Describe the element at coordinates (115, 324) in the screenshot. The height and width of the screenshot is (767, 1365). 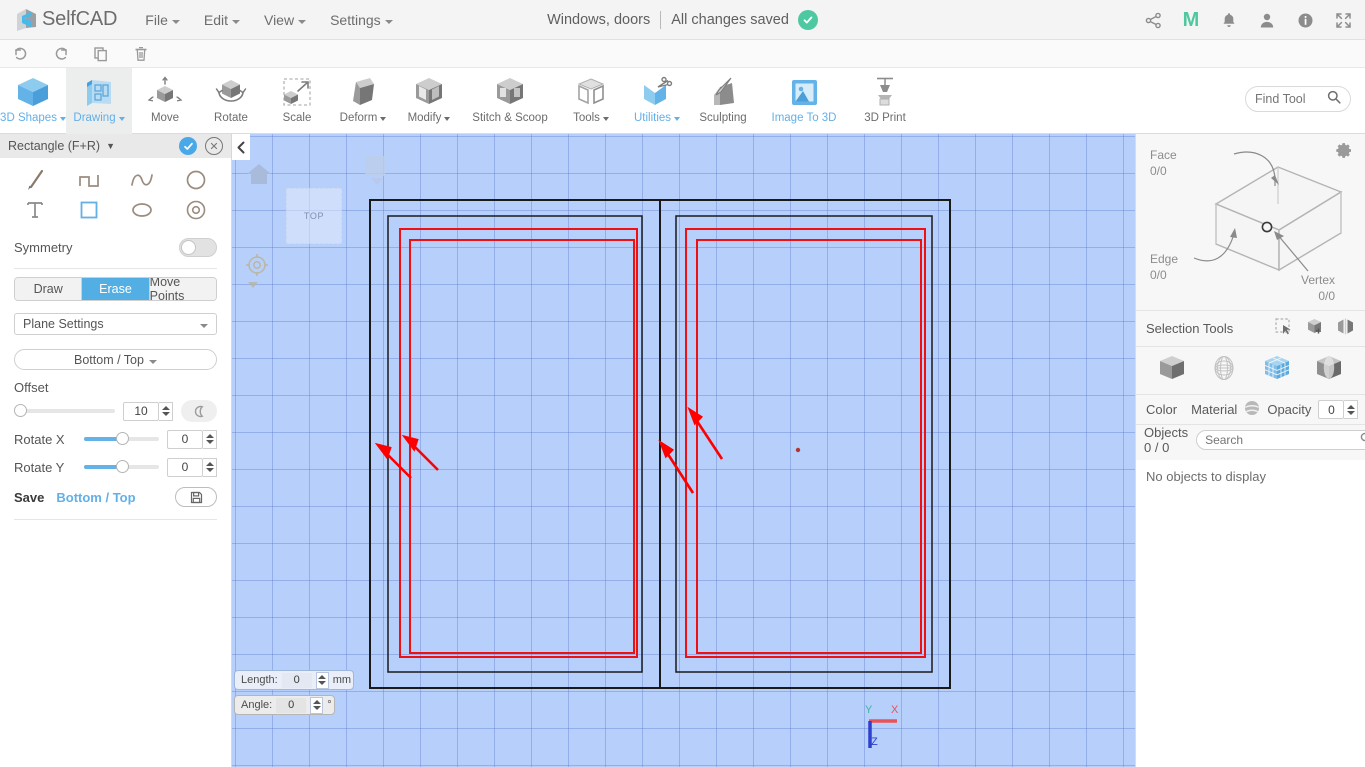
I see `plane-settings-select: Plane Settings` at that location.